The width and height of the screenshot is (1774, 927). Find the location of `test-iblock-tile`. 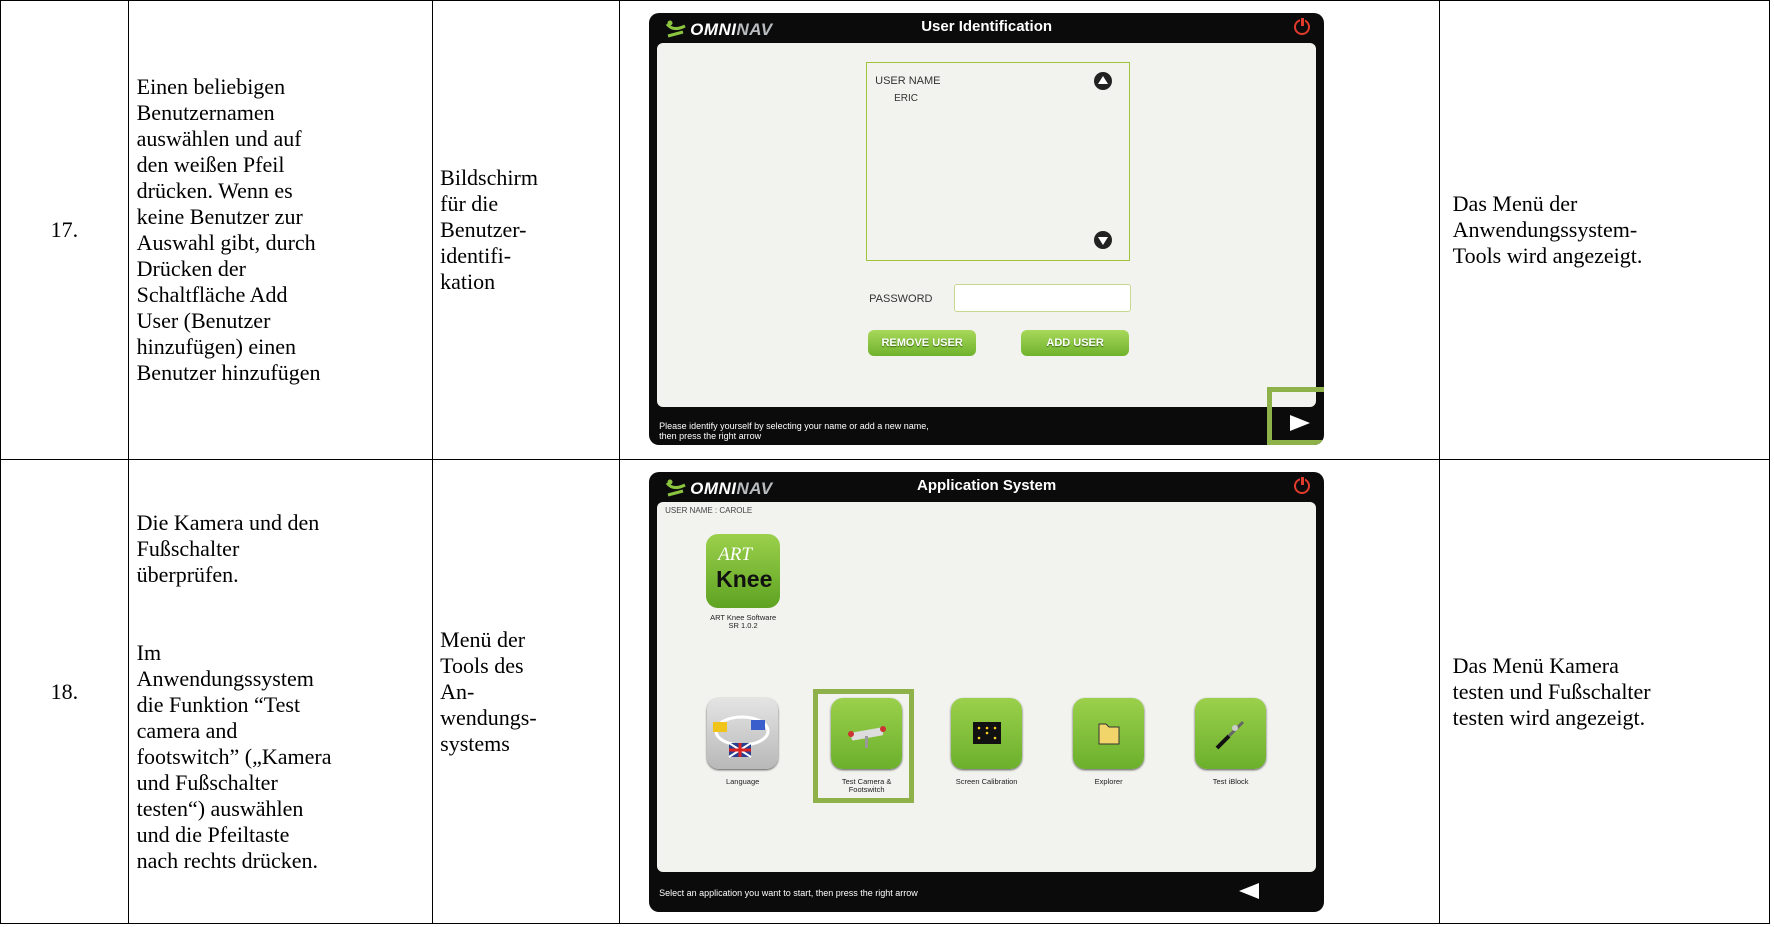

test-iblock-tile is located at coordinates (1231, 733).